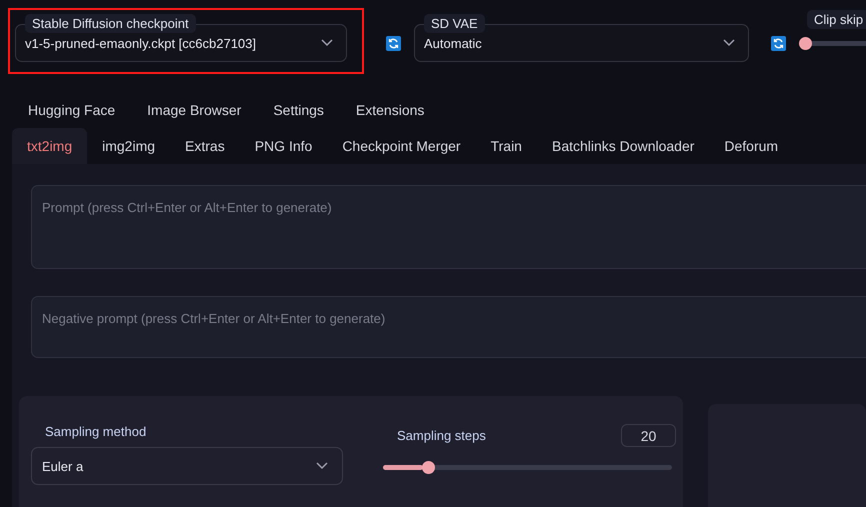 Image resolution: width=866 pixels, height=507 pixels. I want to click on checkpoint-dropdown: Stable Diffusion checkpoint v1-5-pruned-emaonly.ckpt [cc6cb27103], so click(181, 38).